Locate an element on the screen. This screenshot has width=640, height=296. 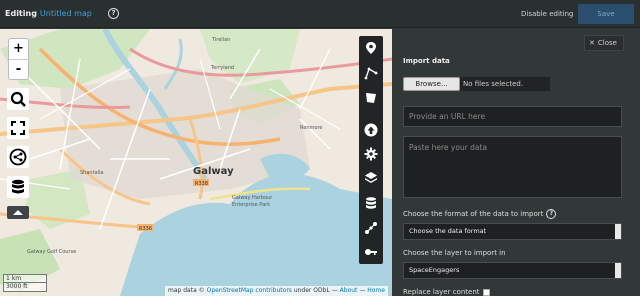
edit-toolbar is located at coordinates (371, 150).